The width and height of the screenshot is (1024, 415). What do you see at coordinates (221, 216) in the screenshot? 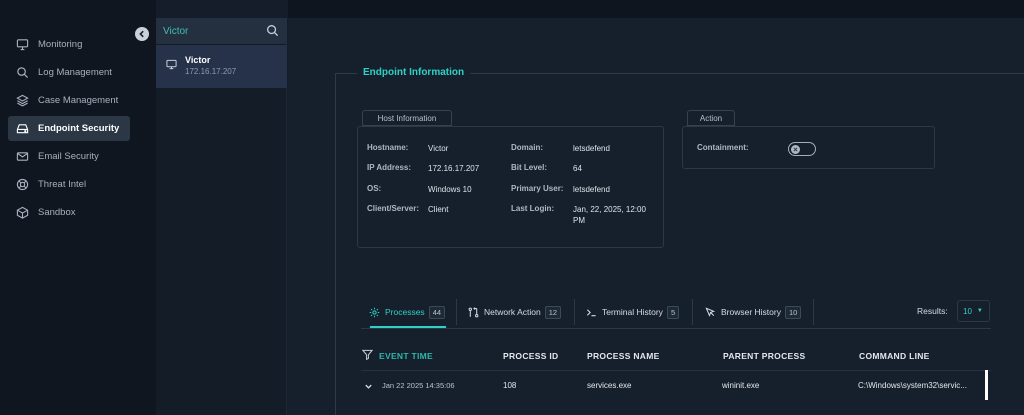
I see `endpoint-list-panel: Victor 172.16.17.207` at bounding box center [221, 216].